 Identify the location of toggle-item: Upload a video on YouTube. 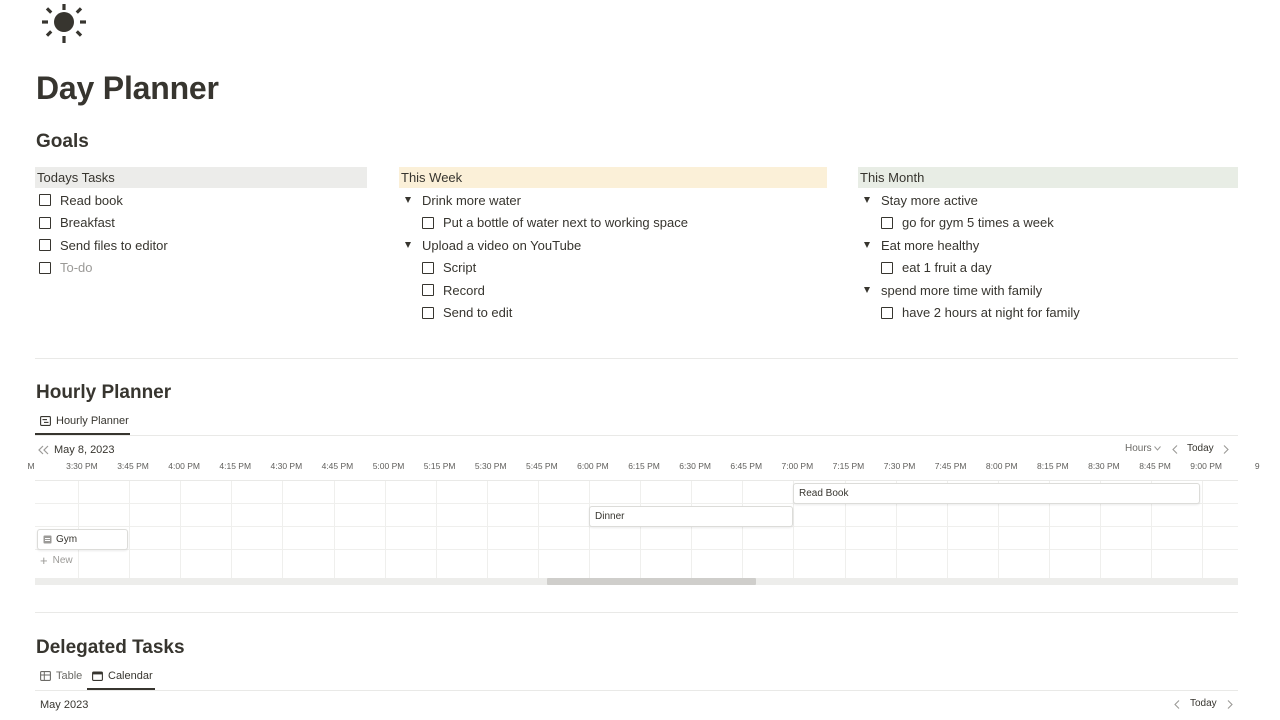
(613, 245).